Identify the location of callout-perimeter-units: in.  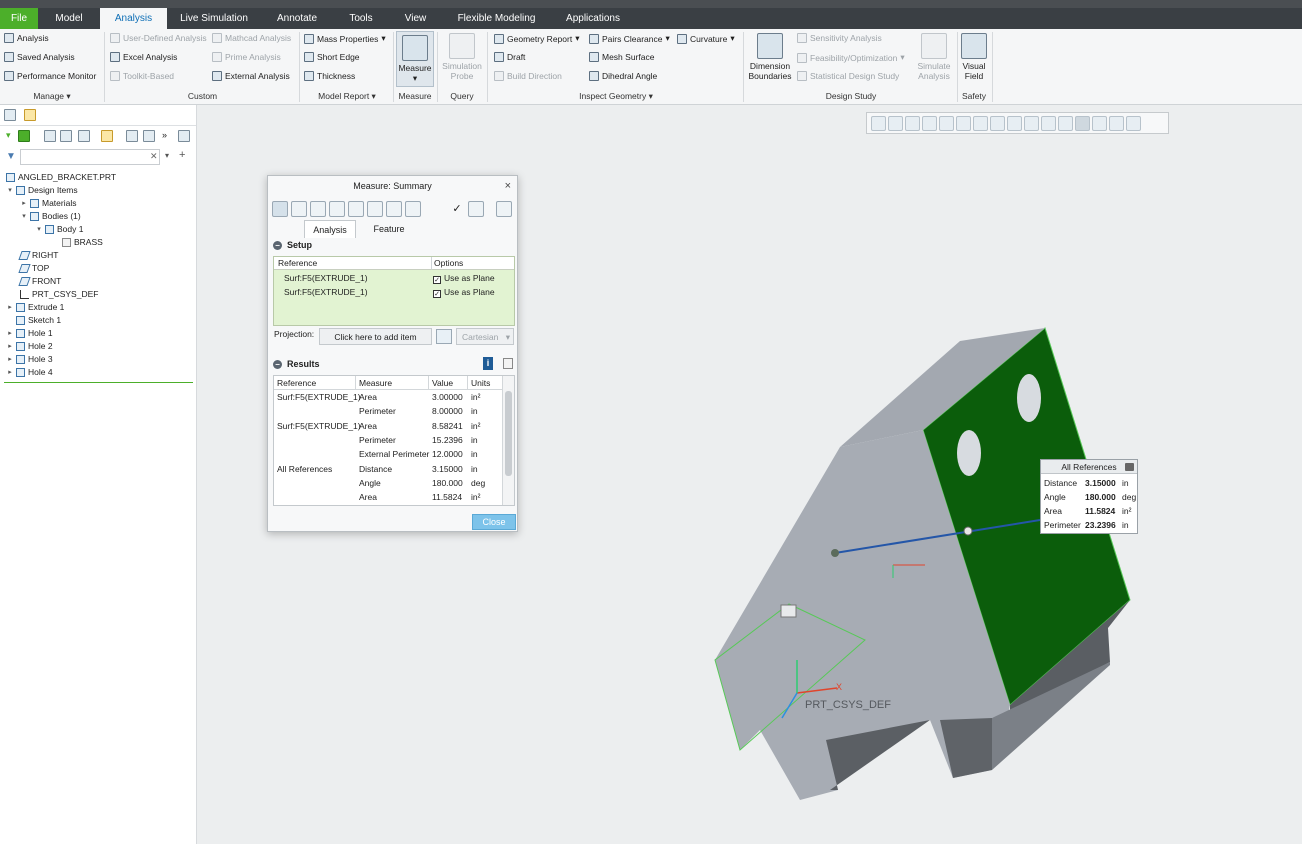
(1125, 525).